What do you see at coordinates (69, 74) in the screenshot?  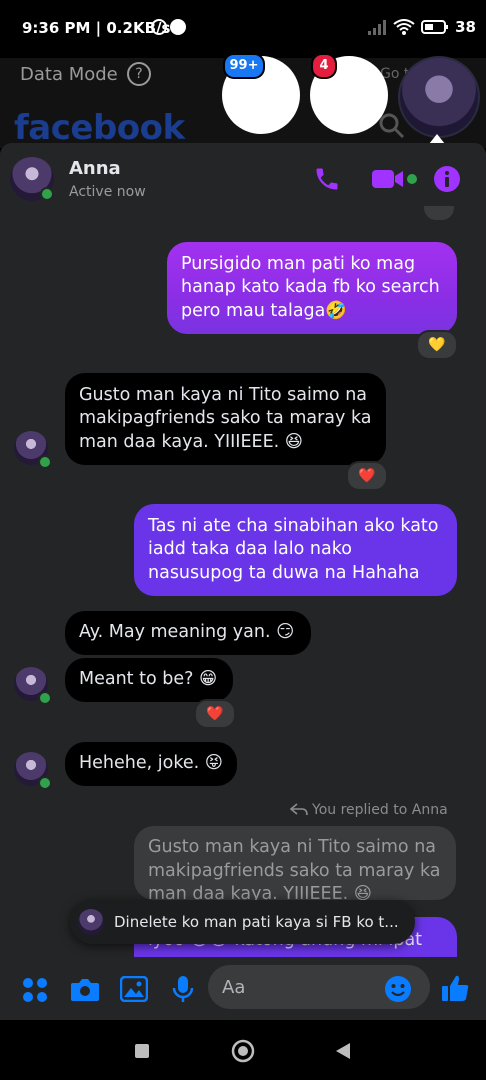 I see `data-mode-label: Data Mode` at bounding box center [69, 74].